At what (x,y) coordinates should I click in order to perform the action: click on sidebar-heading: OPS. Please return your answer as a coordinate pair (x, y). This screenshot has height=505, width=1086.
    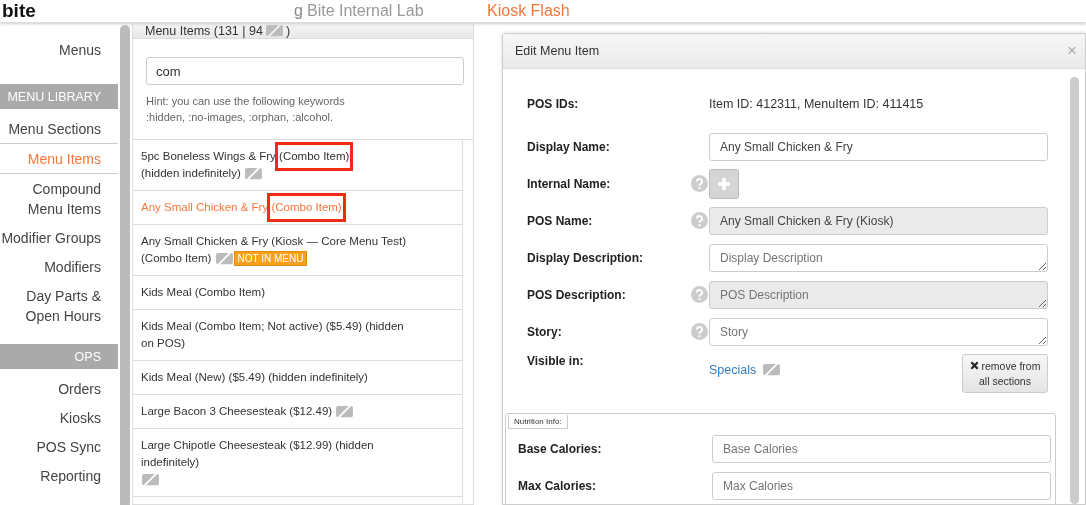
    Looking at the image, I should click on (59, 356).